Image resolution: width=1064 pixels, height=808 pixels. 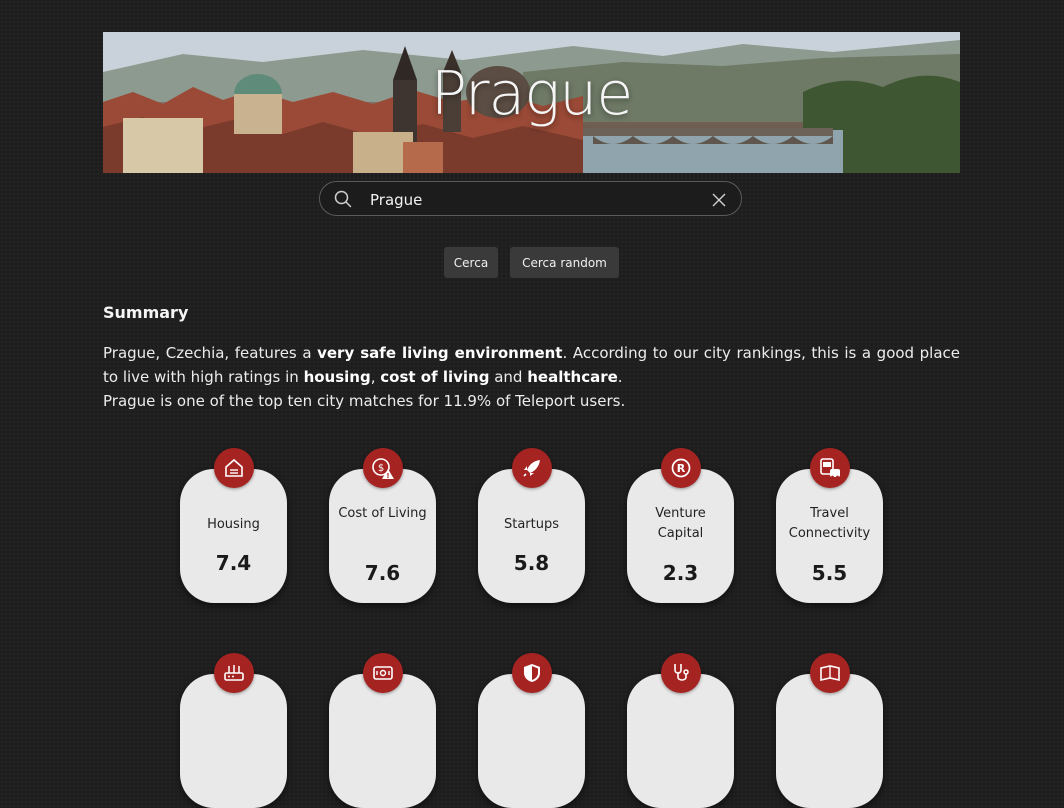 I want to click on transit-icon, so click(x=829, y=468).